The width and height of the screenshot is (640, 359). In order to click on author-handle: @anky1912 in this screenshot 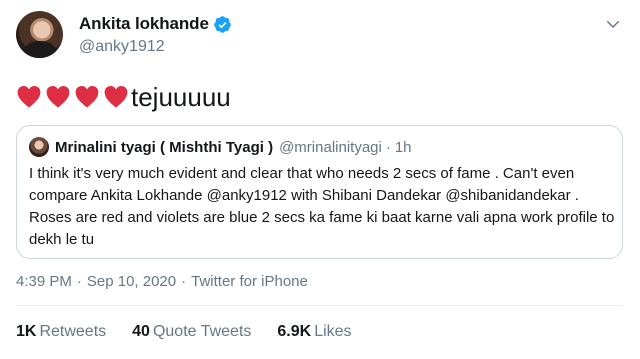, I will do `click(155, 47)`.